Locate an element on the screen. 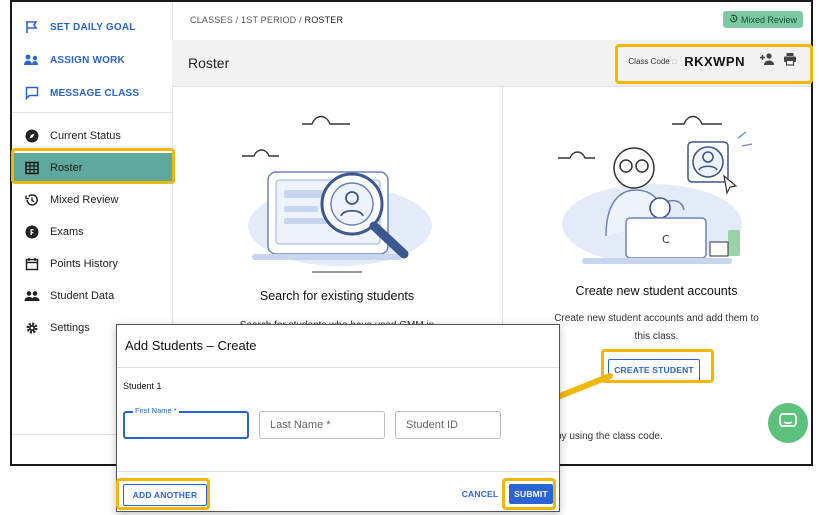 This screenshot has height=515, width=819. dialog-footer-divider is located at coordinates (338, 471).